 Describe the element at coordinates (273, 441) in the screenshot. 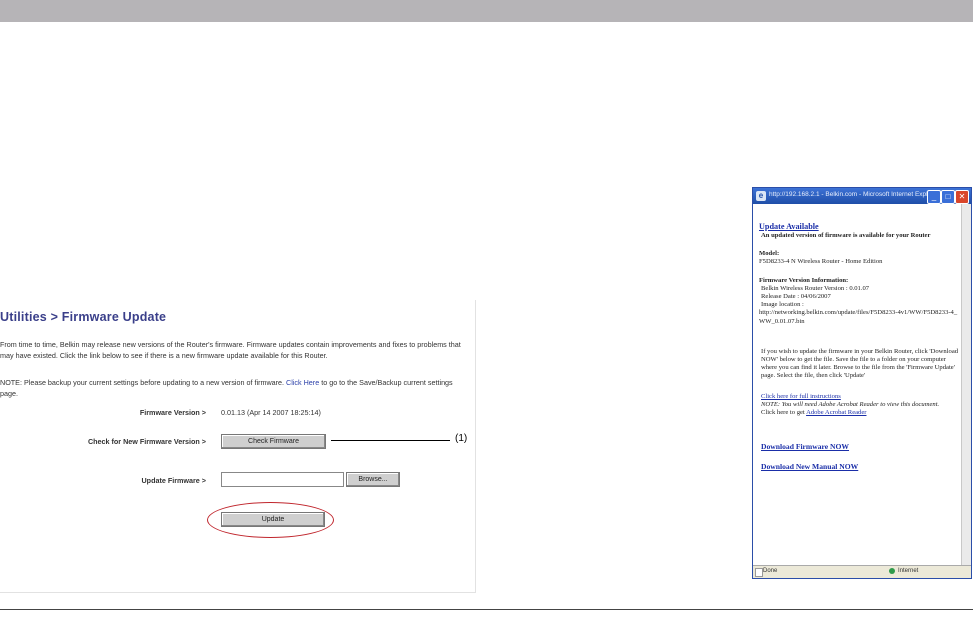

I see `check-firmware-button: Check Firmware` at that location.